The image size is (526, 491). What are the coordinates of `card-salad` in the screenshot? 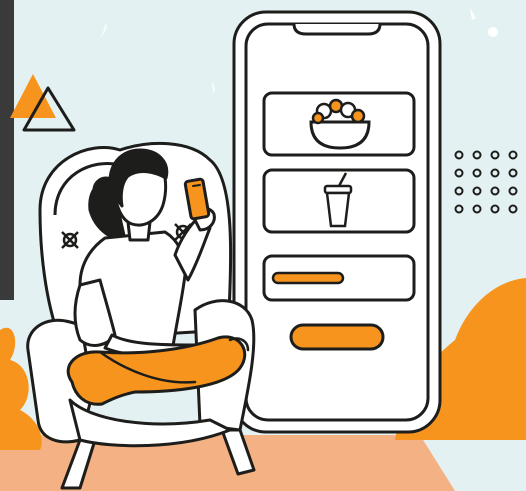 It's located at (339, 124).